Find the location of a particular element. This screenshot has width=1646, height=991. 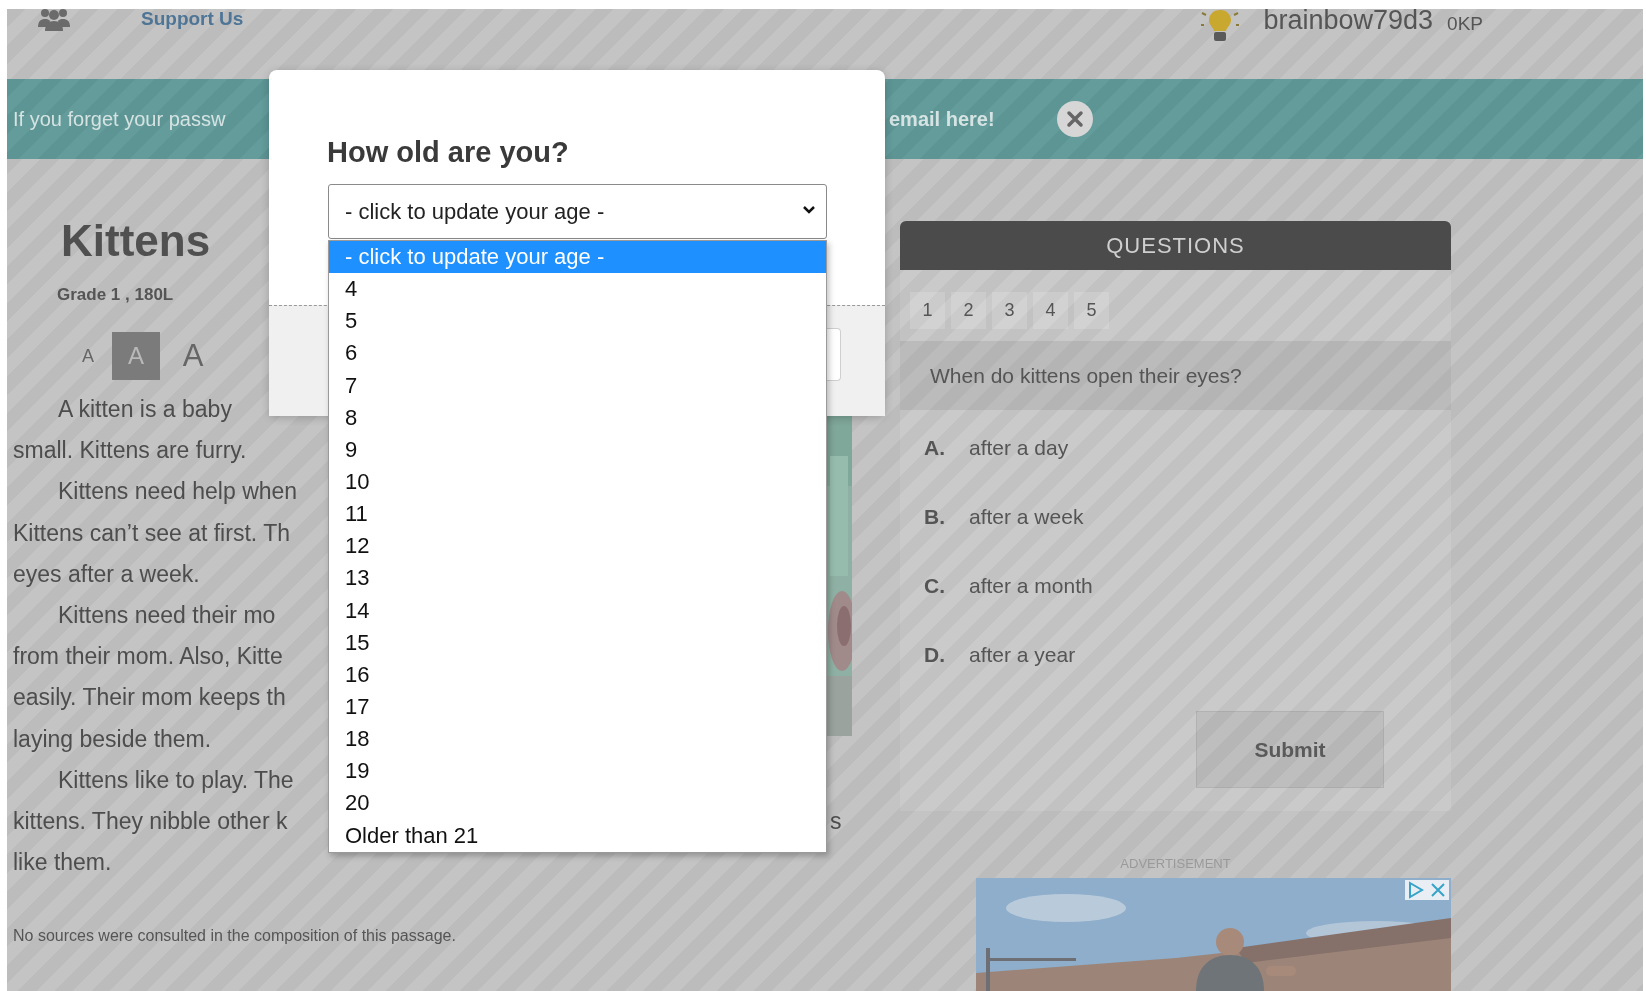

answer-option: after a day is located at coordinates (1019, 447).